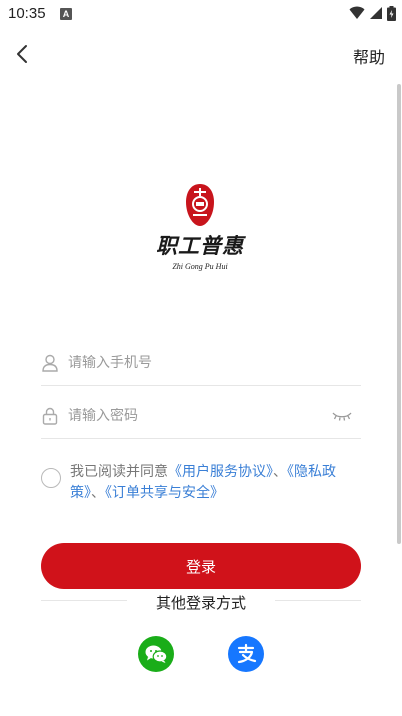 The height and width of the screenshot is (716, 402). Describe the element at coordinates (193, 362) in the screenshot. I see `phone-input` at that location.